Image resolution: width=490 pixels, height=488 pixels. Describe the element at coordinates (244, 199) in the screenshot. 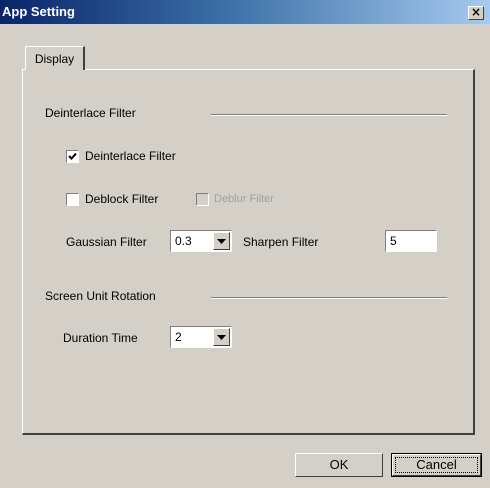

I see `deblur-filter-label: Deblur Filter` at that location.